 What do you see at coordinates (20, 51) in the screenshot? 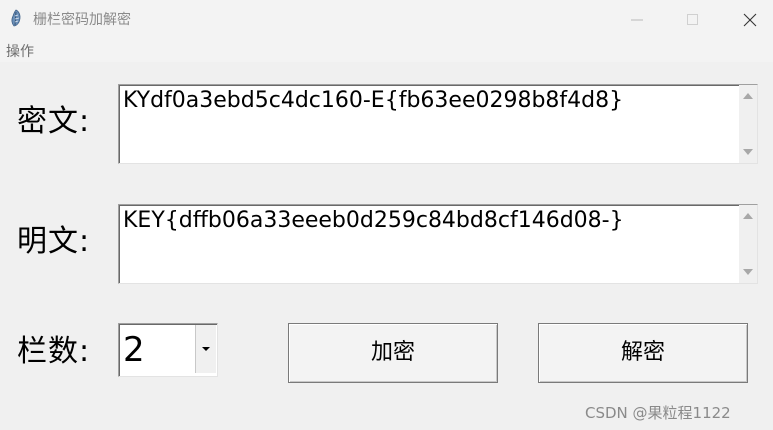
I see `menu-item-operation: 操作` at bounding box center [20, 51].